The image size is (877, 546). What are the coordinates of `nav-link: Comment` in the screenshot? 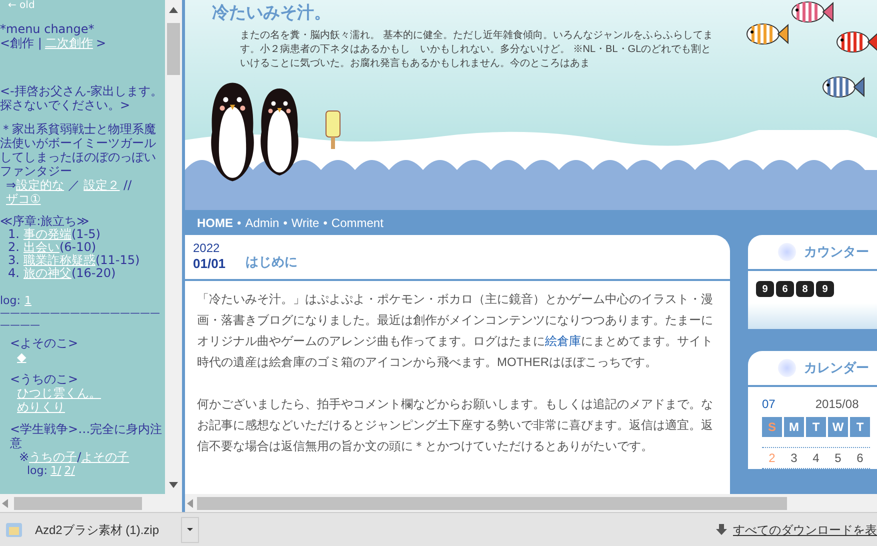 It's located at (357, 223).